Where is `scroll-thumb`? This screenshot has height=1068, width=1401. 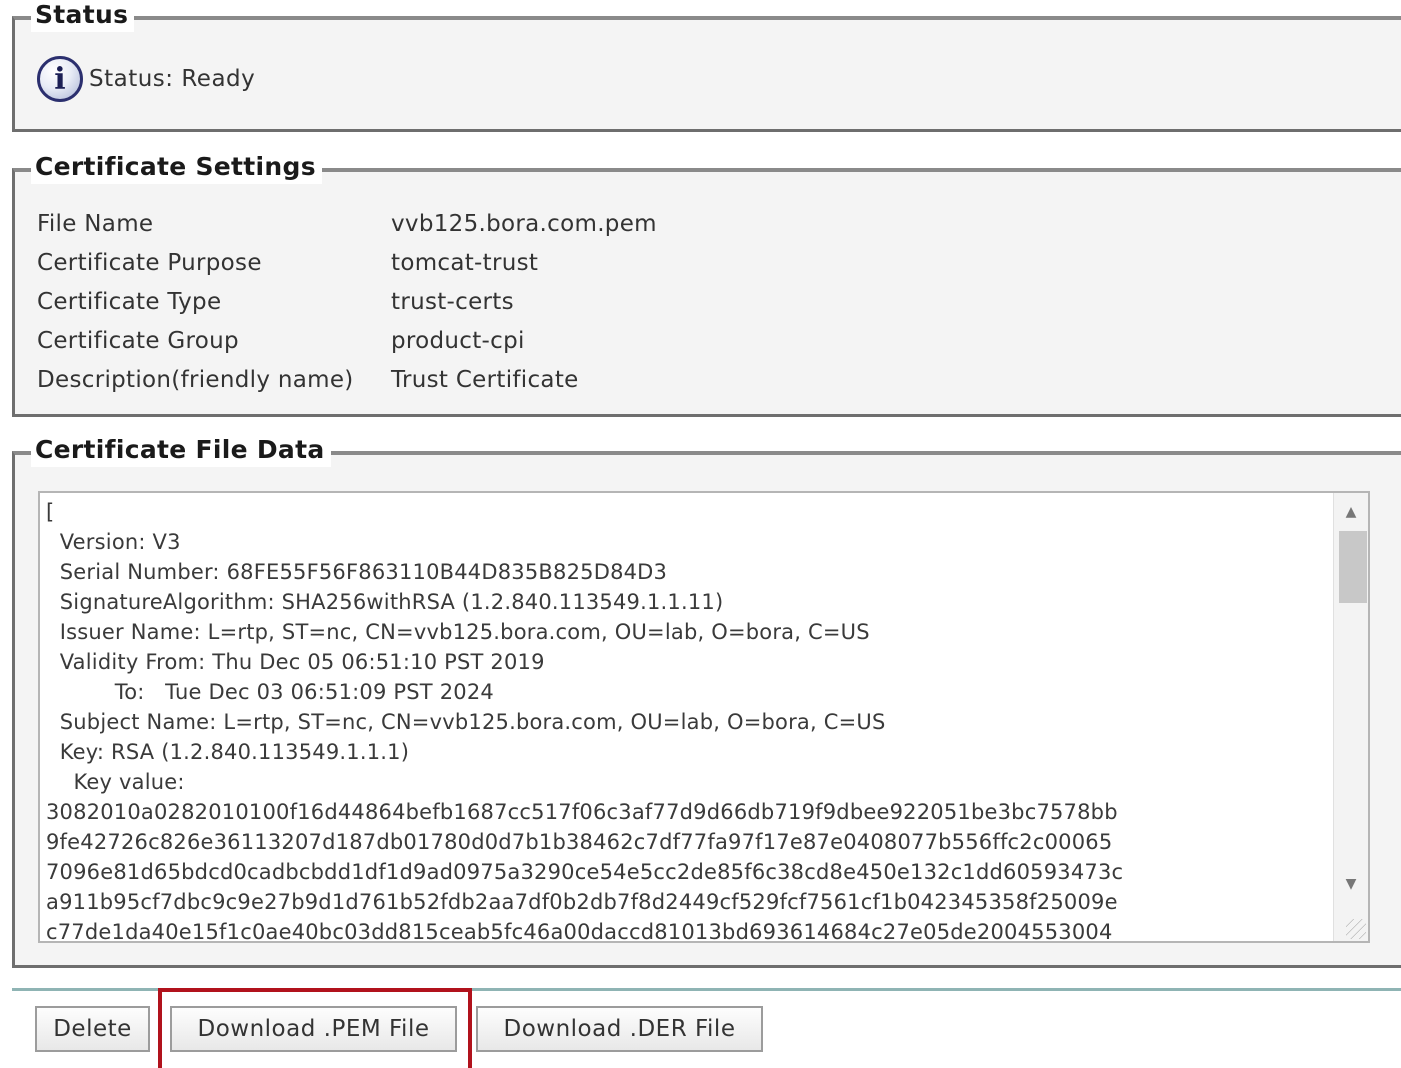
scroll-thumb is located at coordinates (1353, 567).